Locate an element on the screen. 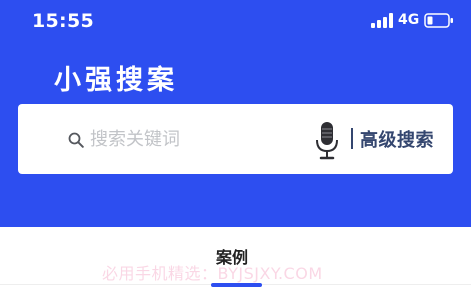 This screenshot has width=471, height=293. advanced-search-divider is located at coordinates (352, 138).